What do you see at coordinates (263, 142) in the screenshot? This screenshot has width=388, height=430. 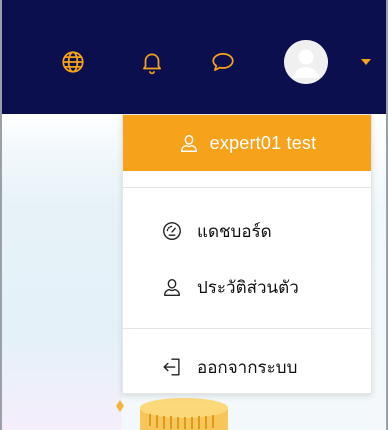 I see `user-name: expert01 test` at bounding box center [263, 142].